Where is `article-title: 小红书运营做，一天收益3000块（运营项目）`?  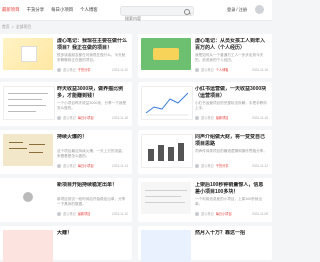 article-title: 小红书运营做，一天收益3000块（运营项目） is located at coordinates (231, 93).